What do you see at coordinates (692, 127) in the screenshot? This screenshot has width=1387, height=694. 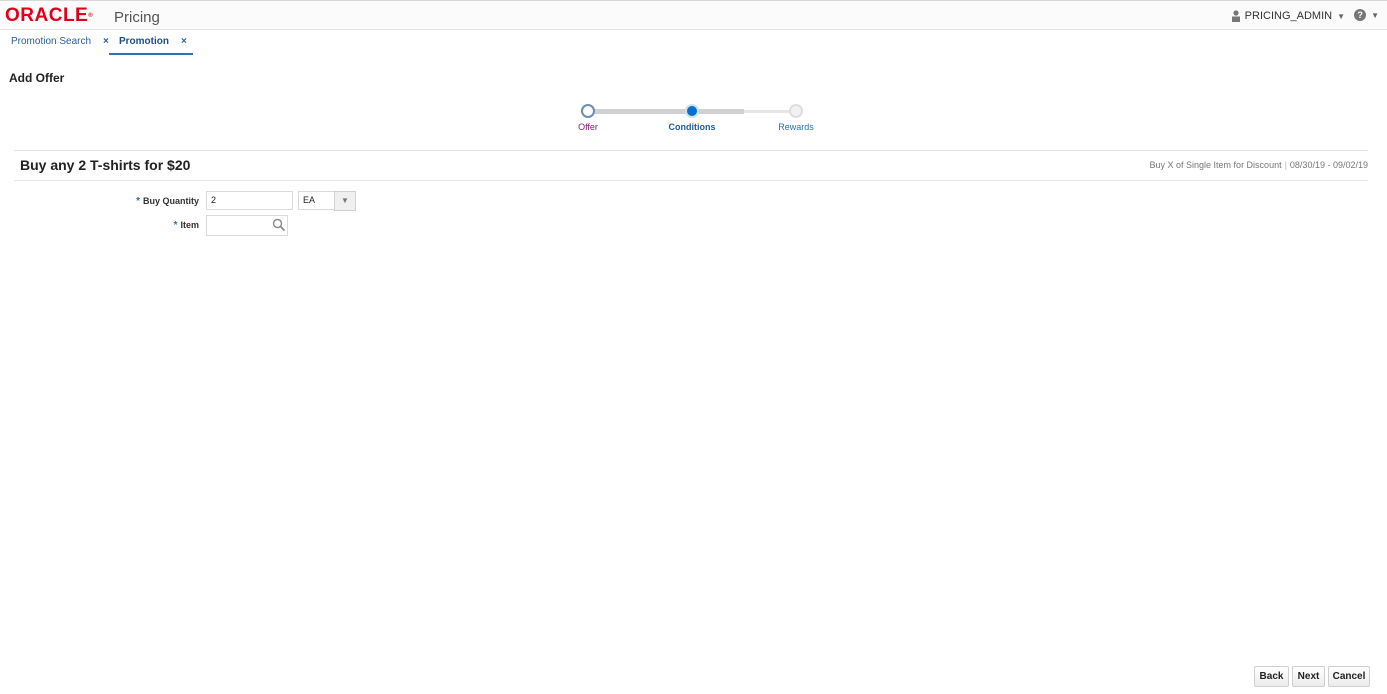 I see `train-label-conditions: Conditions` at bounding box center [692, 127].